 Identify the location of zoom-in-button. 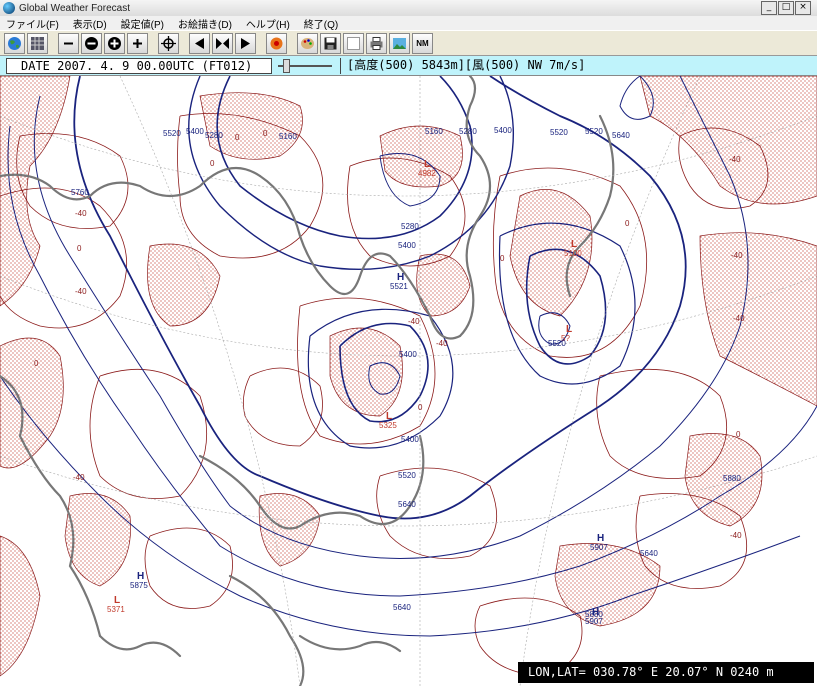
(114, 43).